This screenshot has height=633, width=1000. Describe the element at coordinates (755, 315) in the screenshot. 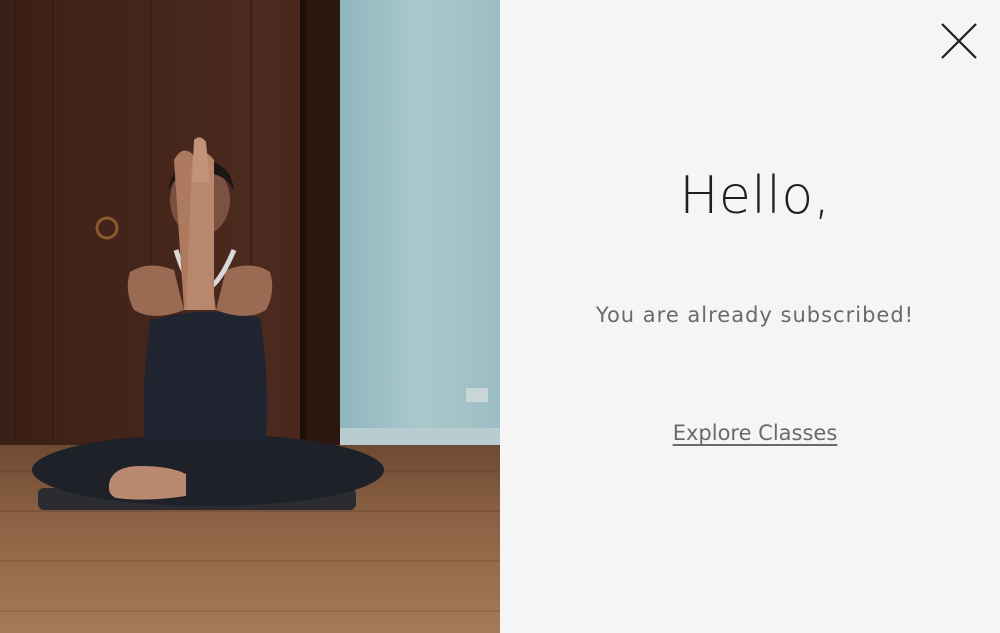

I see `subscription-status-message: You are already subscribed!` at that location.